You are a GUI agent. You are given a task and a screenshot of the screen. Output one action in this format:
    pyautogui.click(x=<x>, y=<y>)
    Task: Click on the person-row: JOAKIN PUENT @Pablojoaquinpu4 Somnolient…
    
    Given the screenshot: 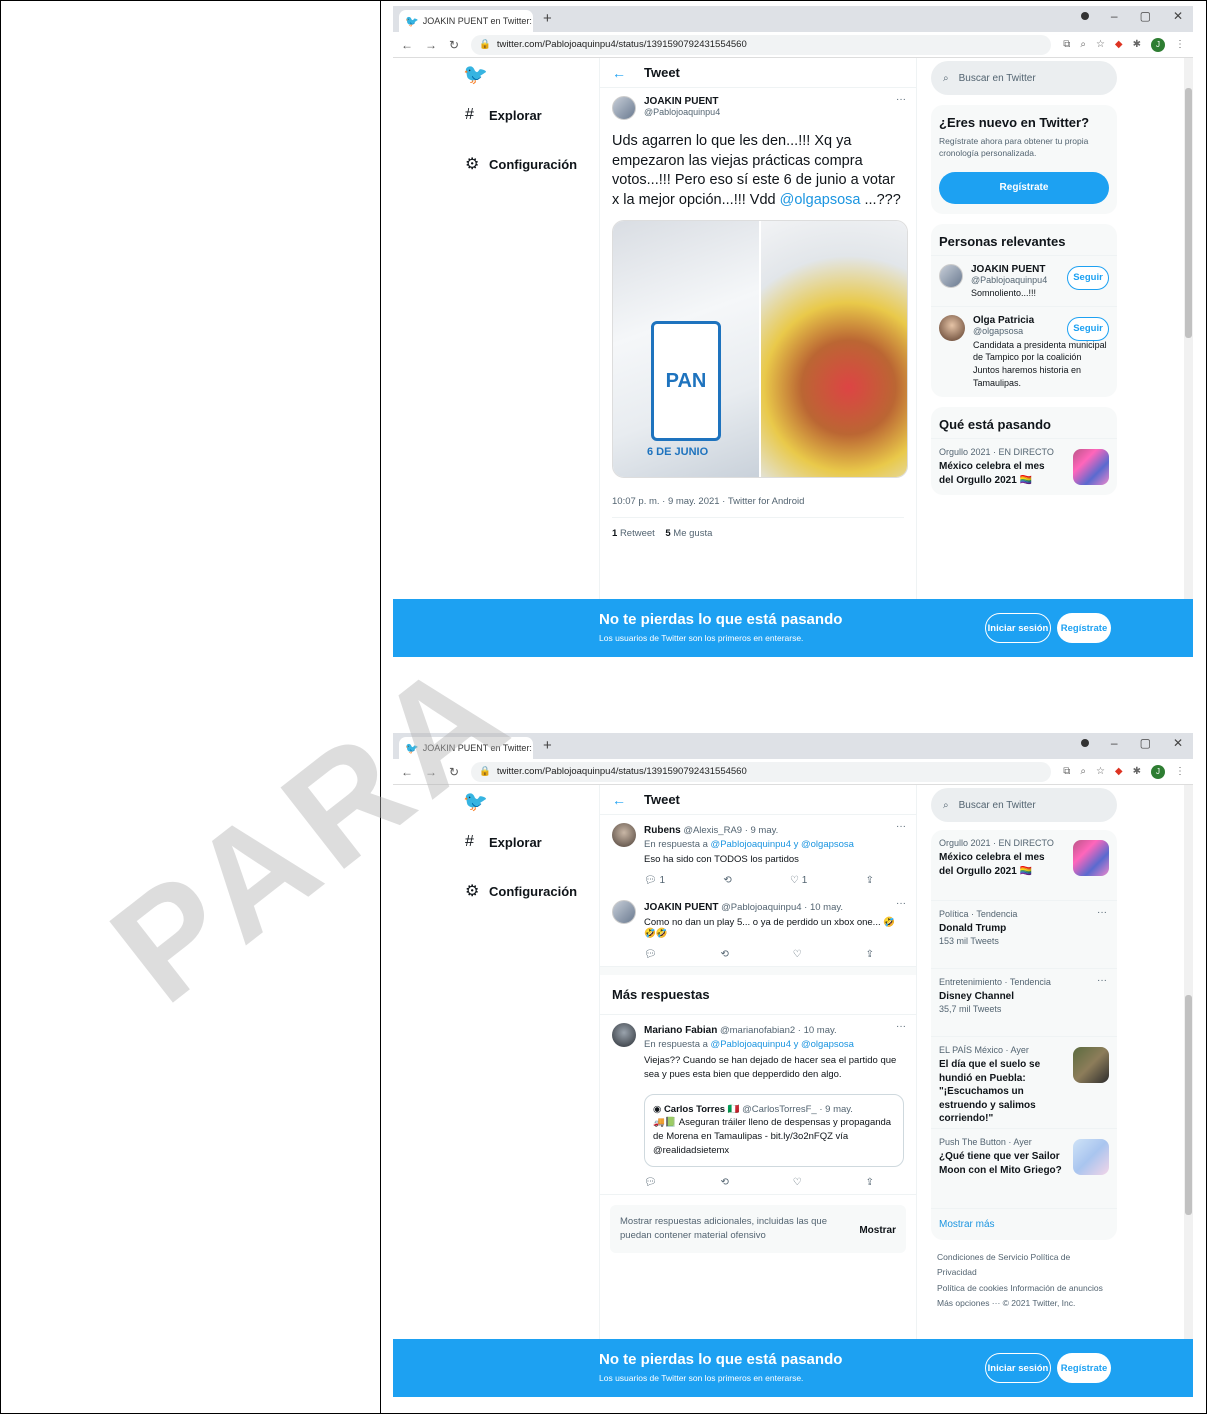 What is the action you would take?
    pyautogui.click(x=1024, y=280)
    